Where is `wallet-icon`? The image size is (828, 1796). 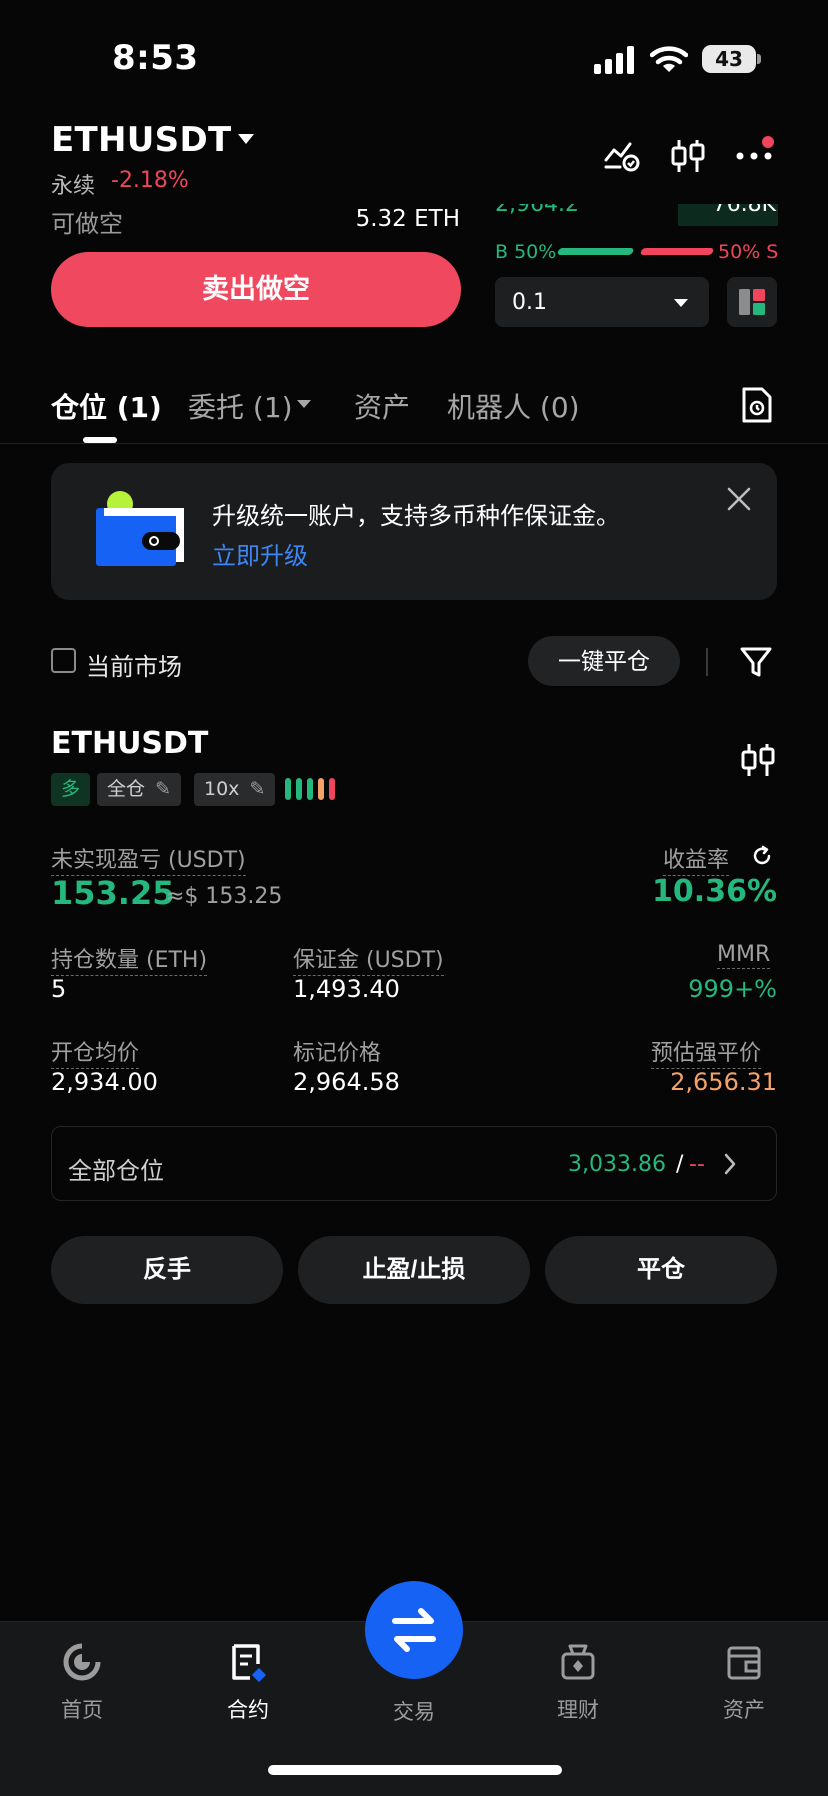
wallet-icon is located at coordinates (744, 1663).